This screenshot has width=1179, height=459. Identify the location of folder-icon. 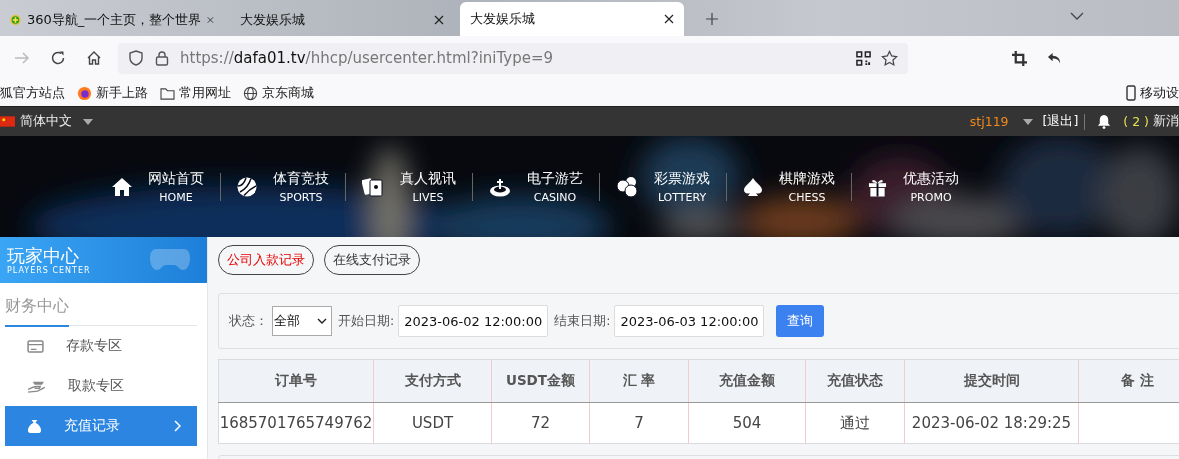
(167, 93).